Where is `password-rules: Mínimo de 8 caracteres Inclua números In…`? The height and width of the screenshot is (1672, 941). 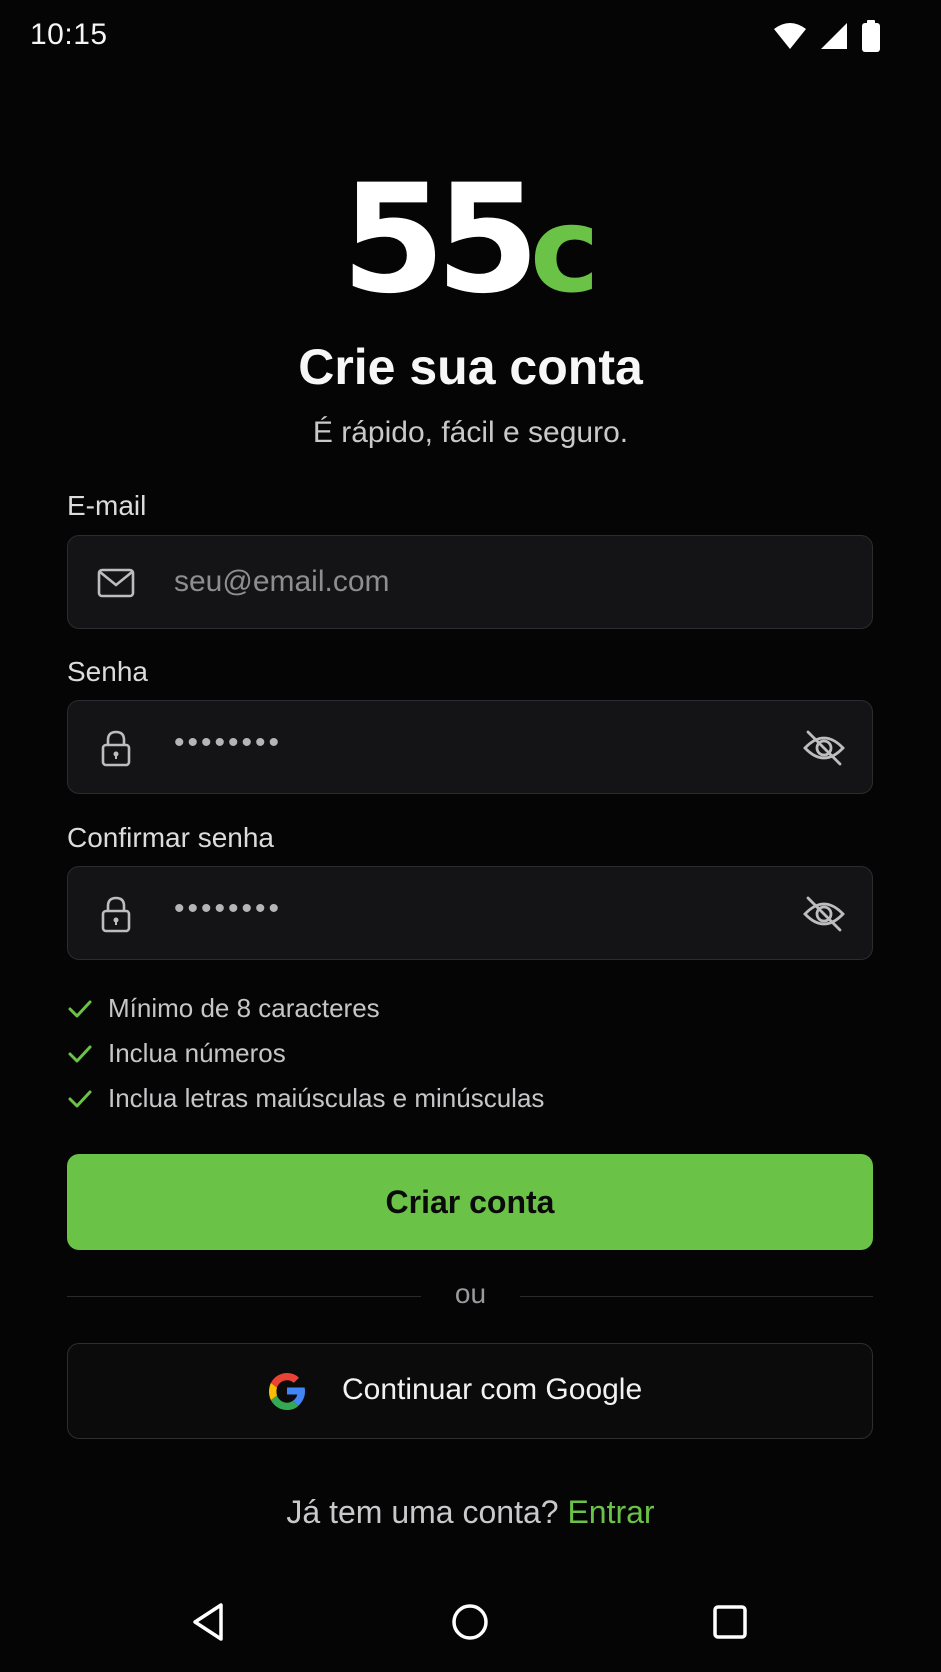 password-rules: Mínimo de 8 caracteres Inclua números In… is located at coordinates (305, 1053).